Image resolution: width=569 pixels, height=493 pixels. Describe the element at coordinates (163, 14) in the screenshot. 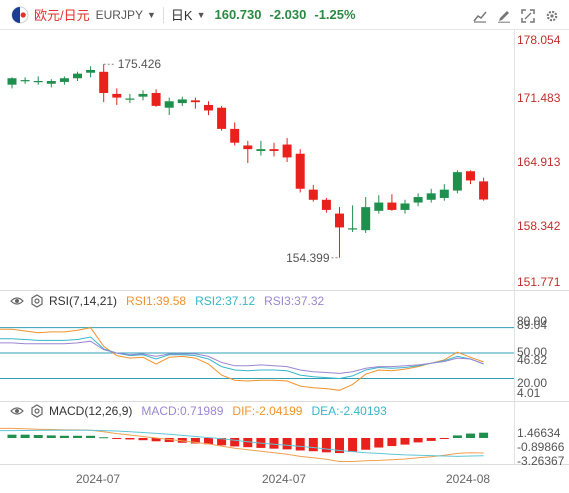

I see `divider` at that location.